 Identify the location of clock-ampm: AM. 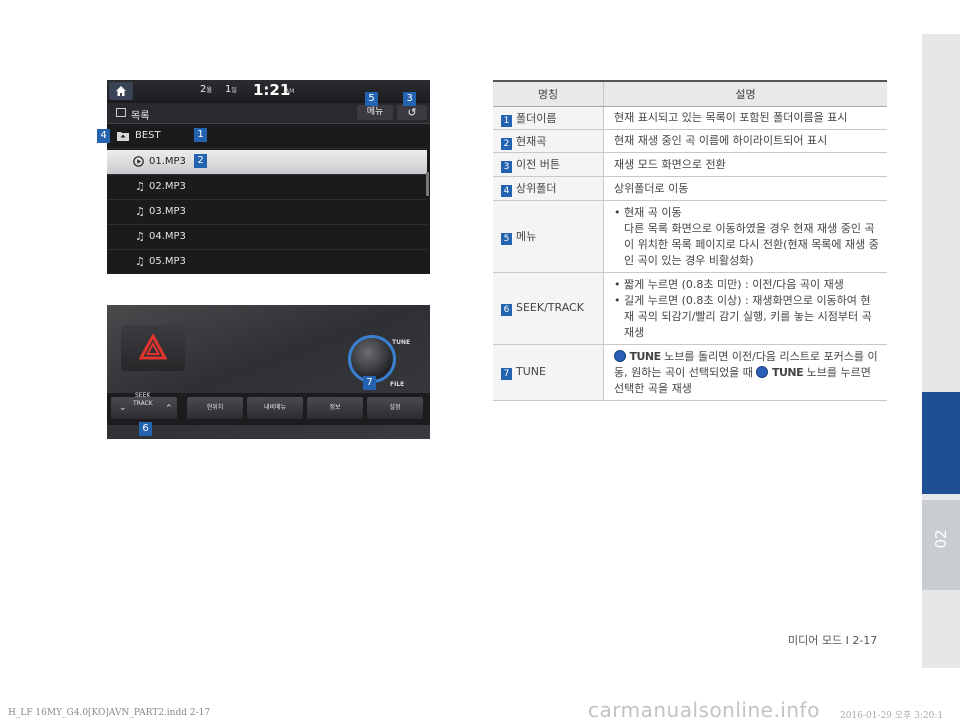
(290, 91).